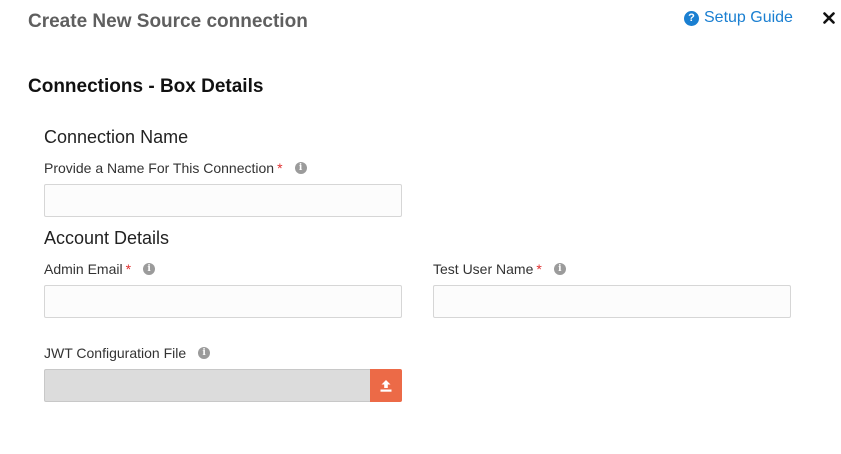  I want to click on jwt-config-label: JWT Configuration File i, so click(127, 353).